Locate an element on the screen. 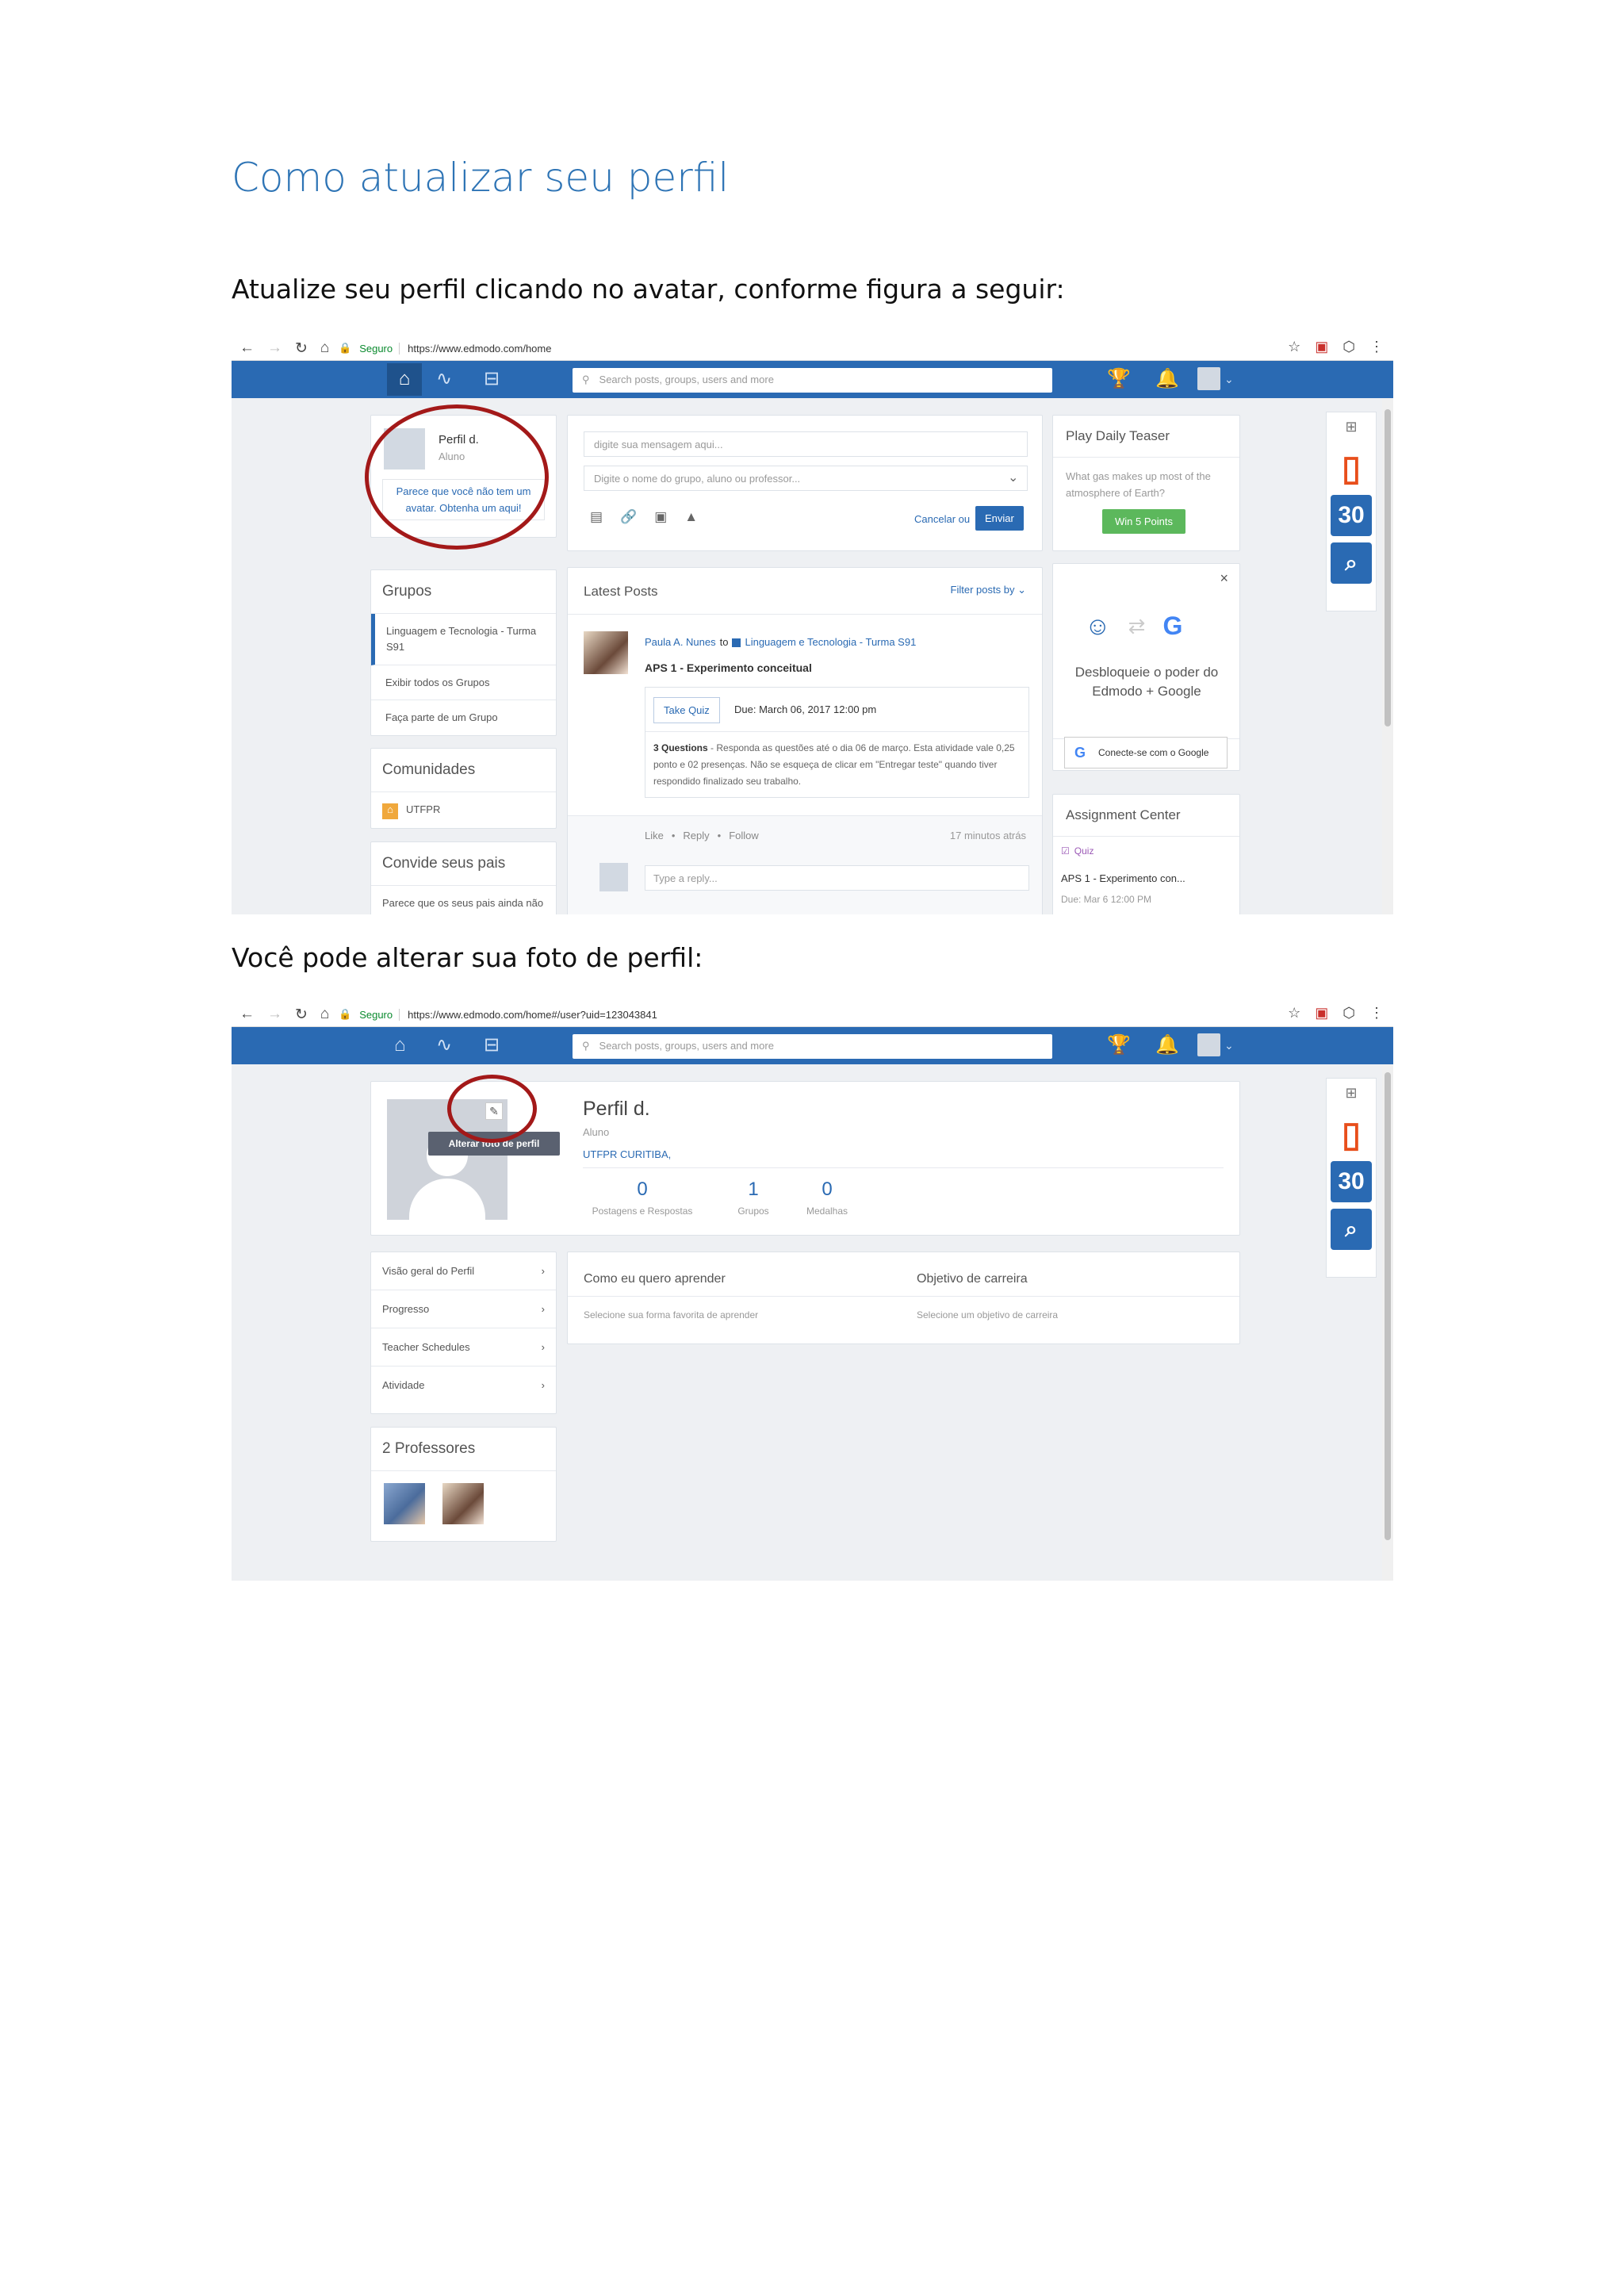 Image resolution: width=1624 pixels, height=2296 pixels. app-rail: ⊞ ▯ 30 ⌕ is located at coordinates (1351, 511).